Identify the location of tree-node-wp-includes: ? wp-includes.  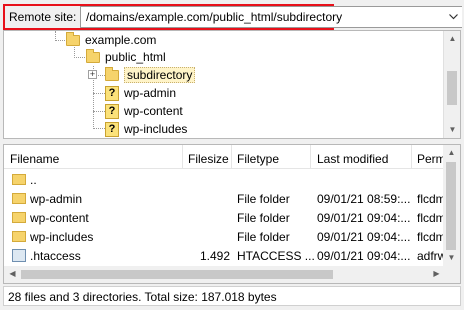
(146, 129).